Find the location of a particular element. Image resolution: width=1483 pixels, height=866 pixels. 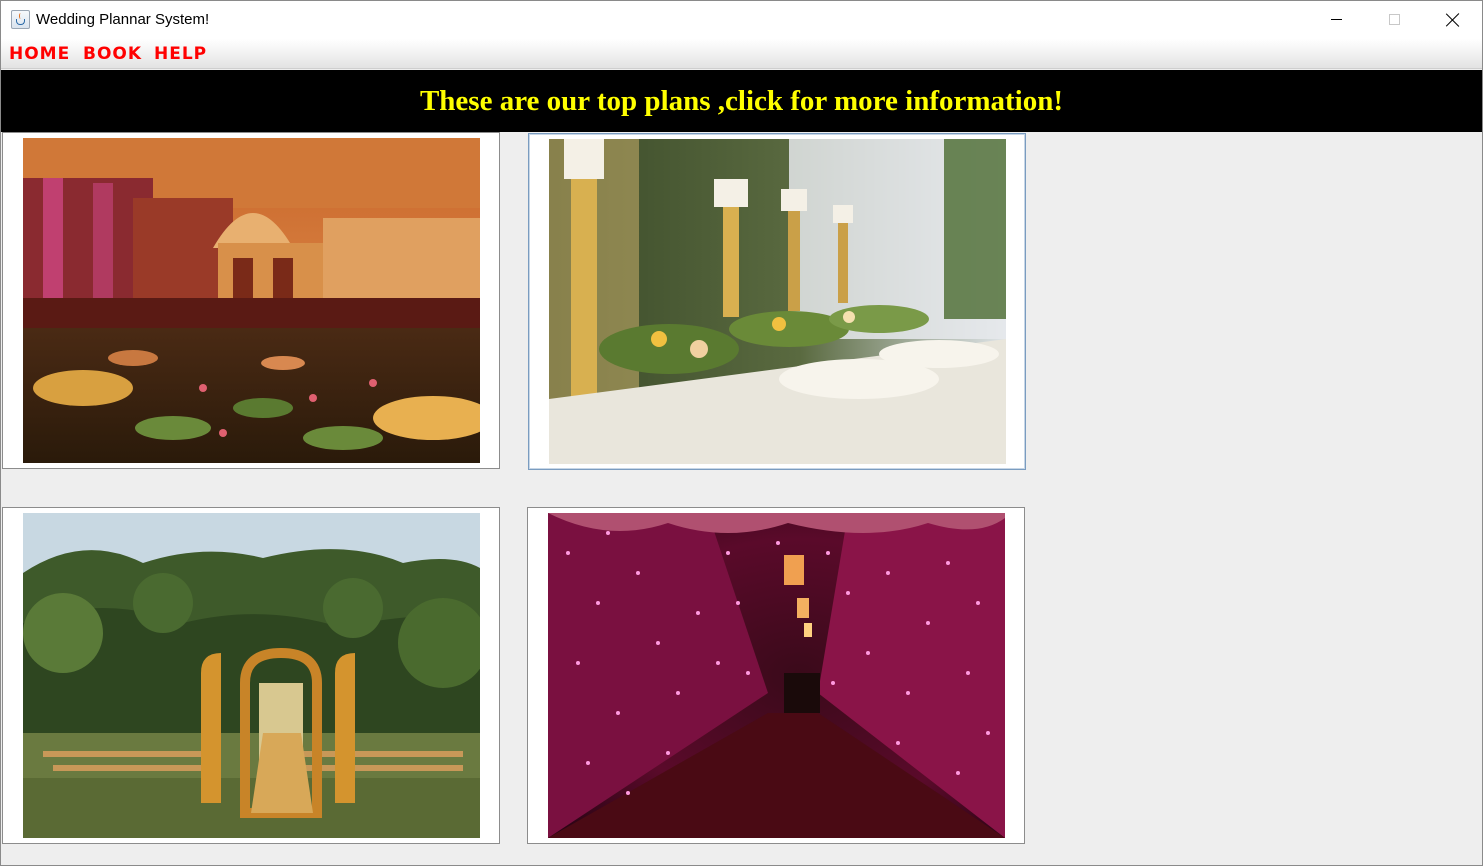

java-app-icon is located at coordinates (20, 19).